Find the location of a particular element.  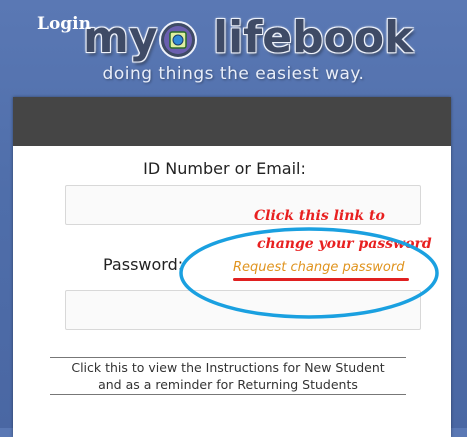

password-input is located at coordinates (243, 310).